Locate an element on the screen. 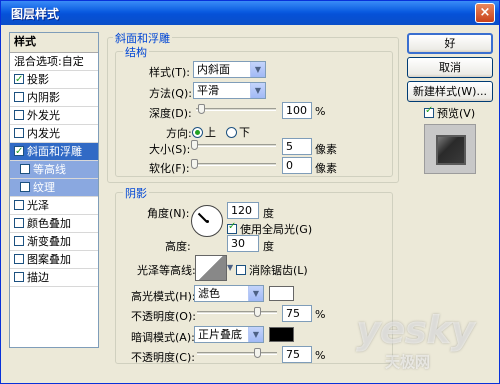 Image resolution: width=500 pixels, height=384 pixels. shadow-mode-select: 正片叠底 ▼ is located at coordinates (229, 334).